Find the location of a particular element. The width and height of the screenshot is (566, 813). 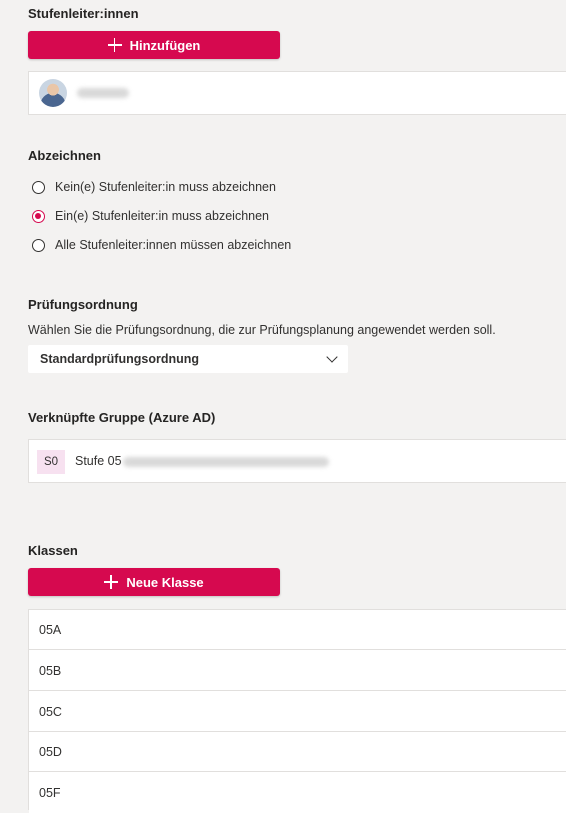

redacted-name is located at coordinates (103, 93).